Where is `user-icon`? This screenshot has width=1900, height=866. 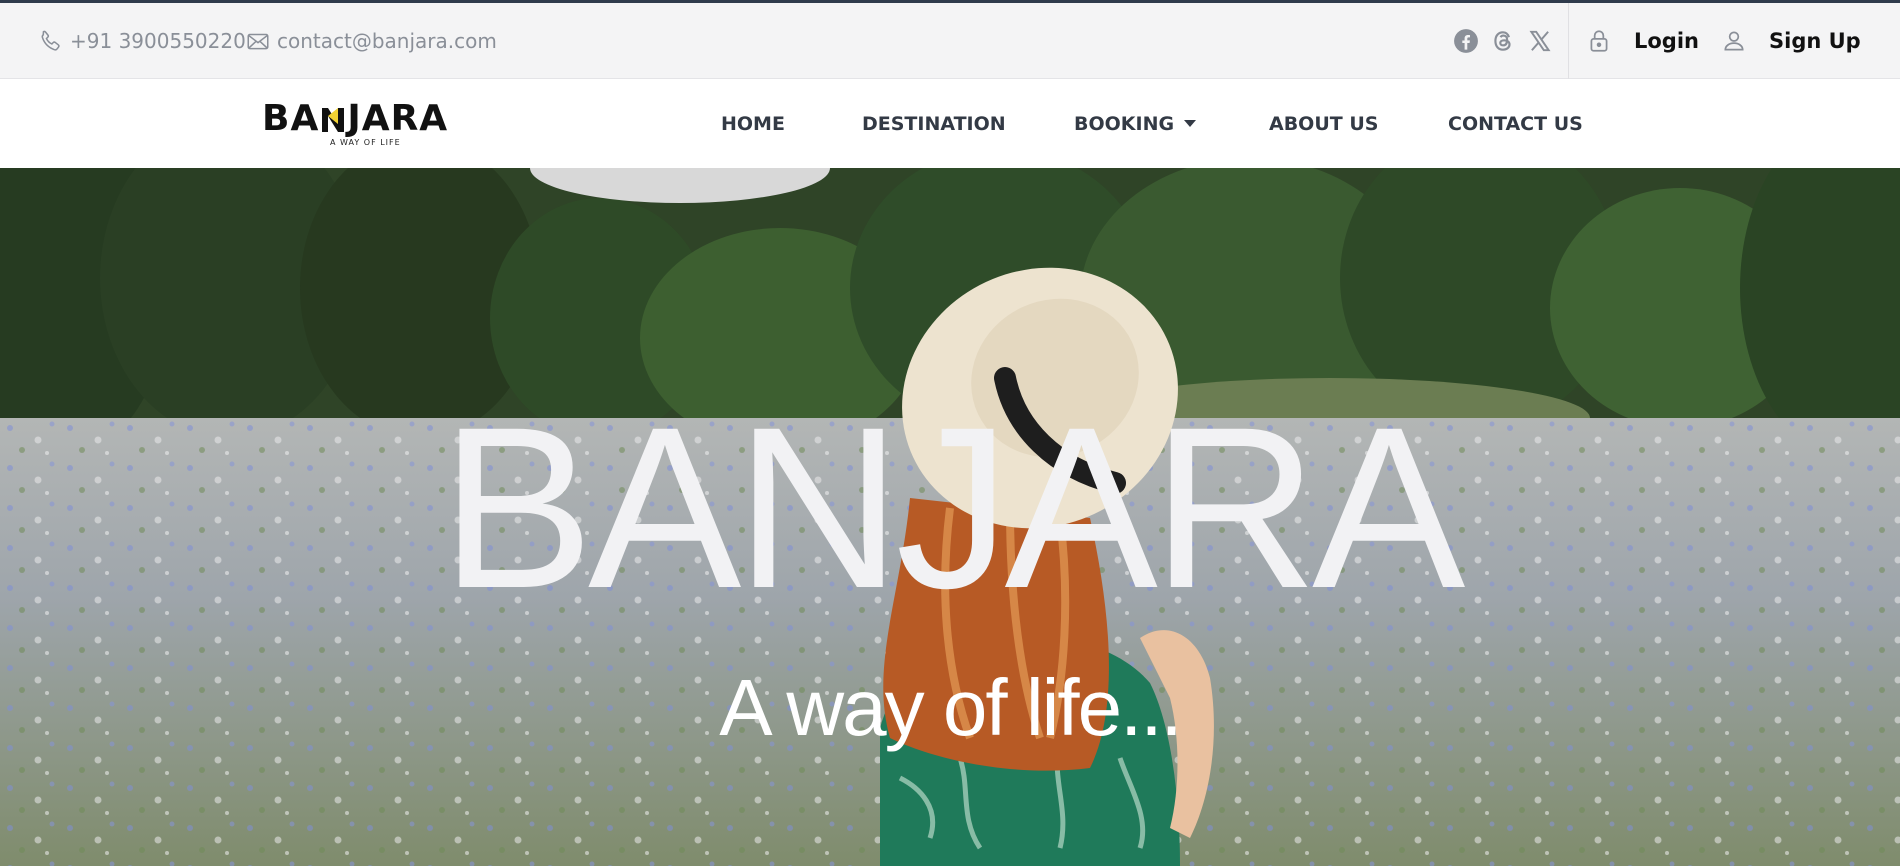
user-icon is located at coordinates (1734, 41).